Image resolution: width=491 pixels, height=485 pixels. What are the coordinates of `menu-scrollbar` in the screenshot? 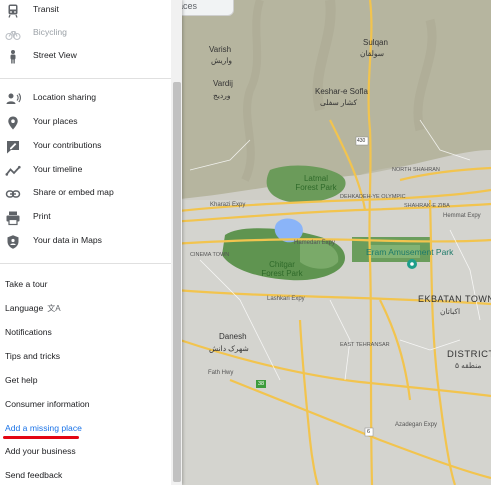 It's located at (176, 242).